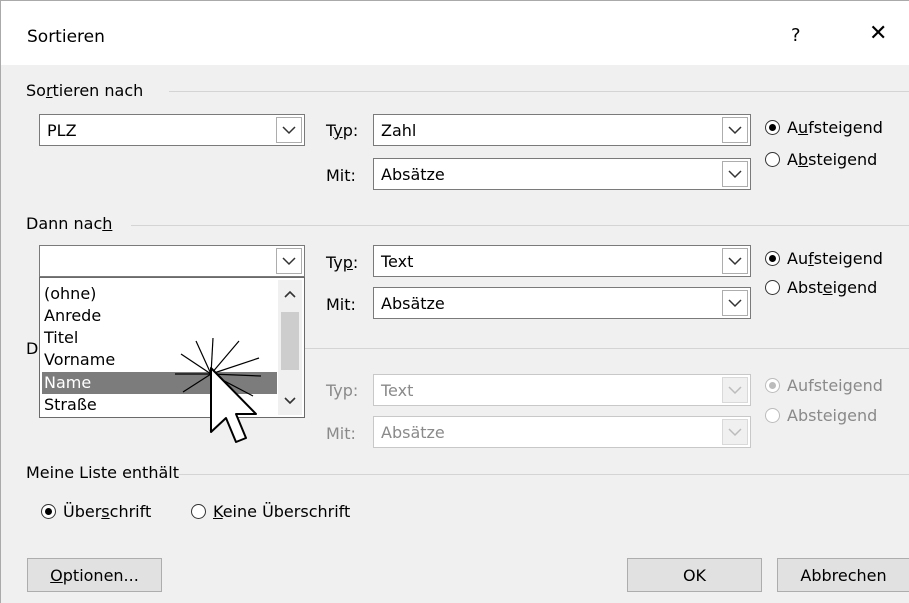 Image resolution: width=909 pixels, height=603 pixels. Describe the element at coordinates (290, 294) in the screenshot. I see `scroll-up-icon` at that location.